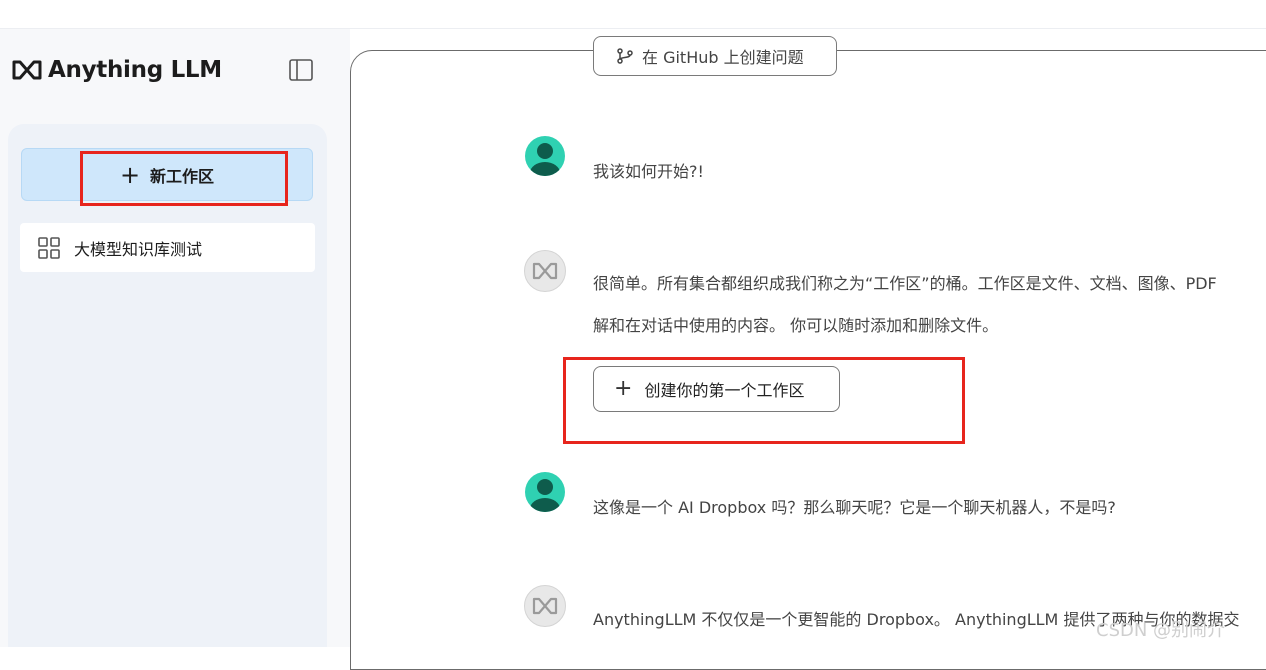 The image size is (1266, 670). Describe the element at coordinates (648, 171) in the screenshot. I see `user-message: 我该如何开始?!` at that location.